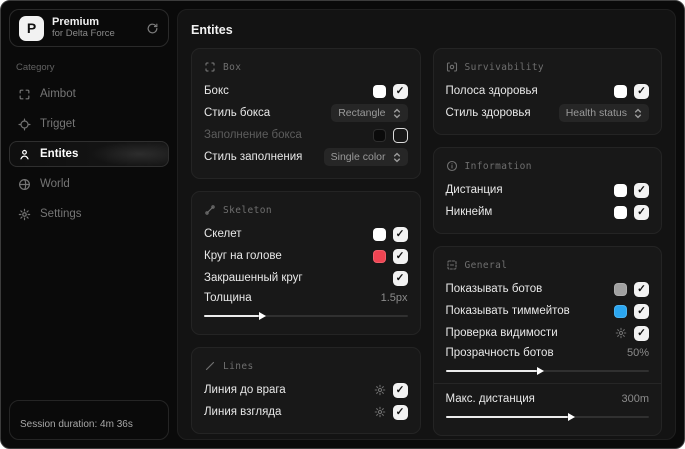  What do you see at coordinates (547, 91) in the screenshot?
I see `health-bar-row: Полоса здоровья` at bounding box center [547, 91].